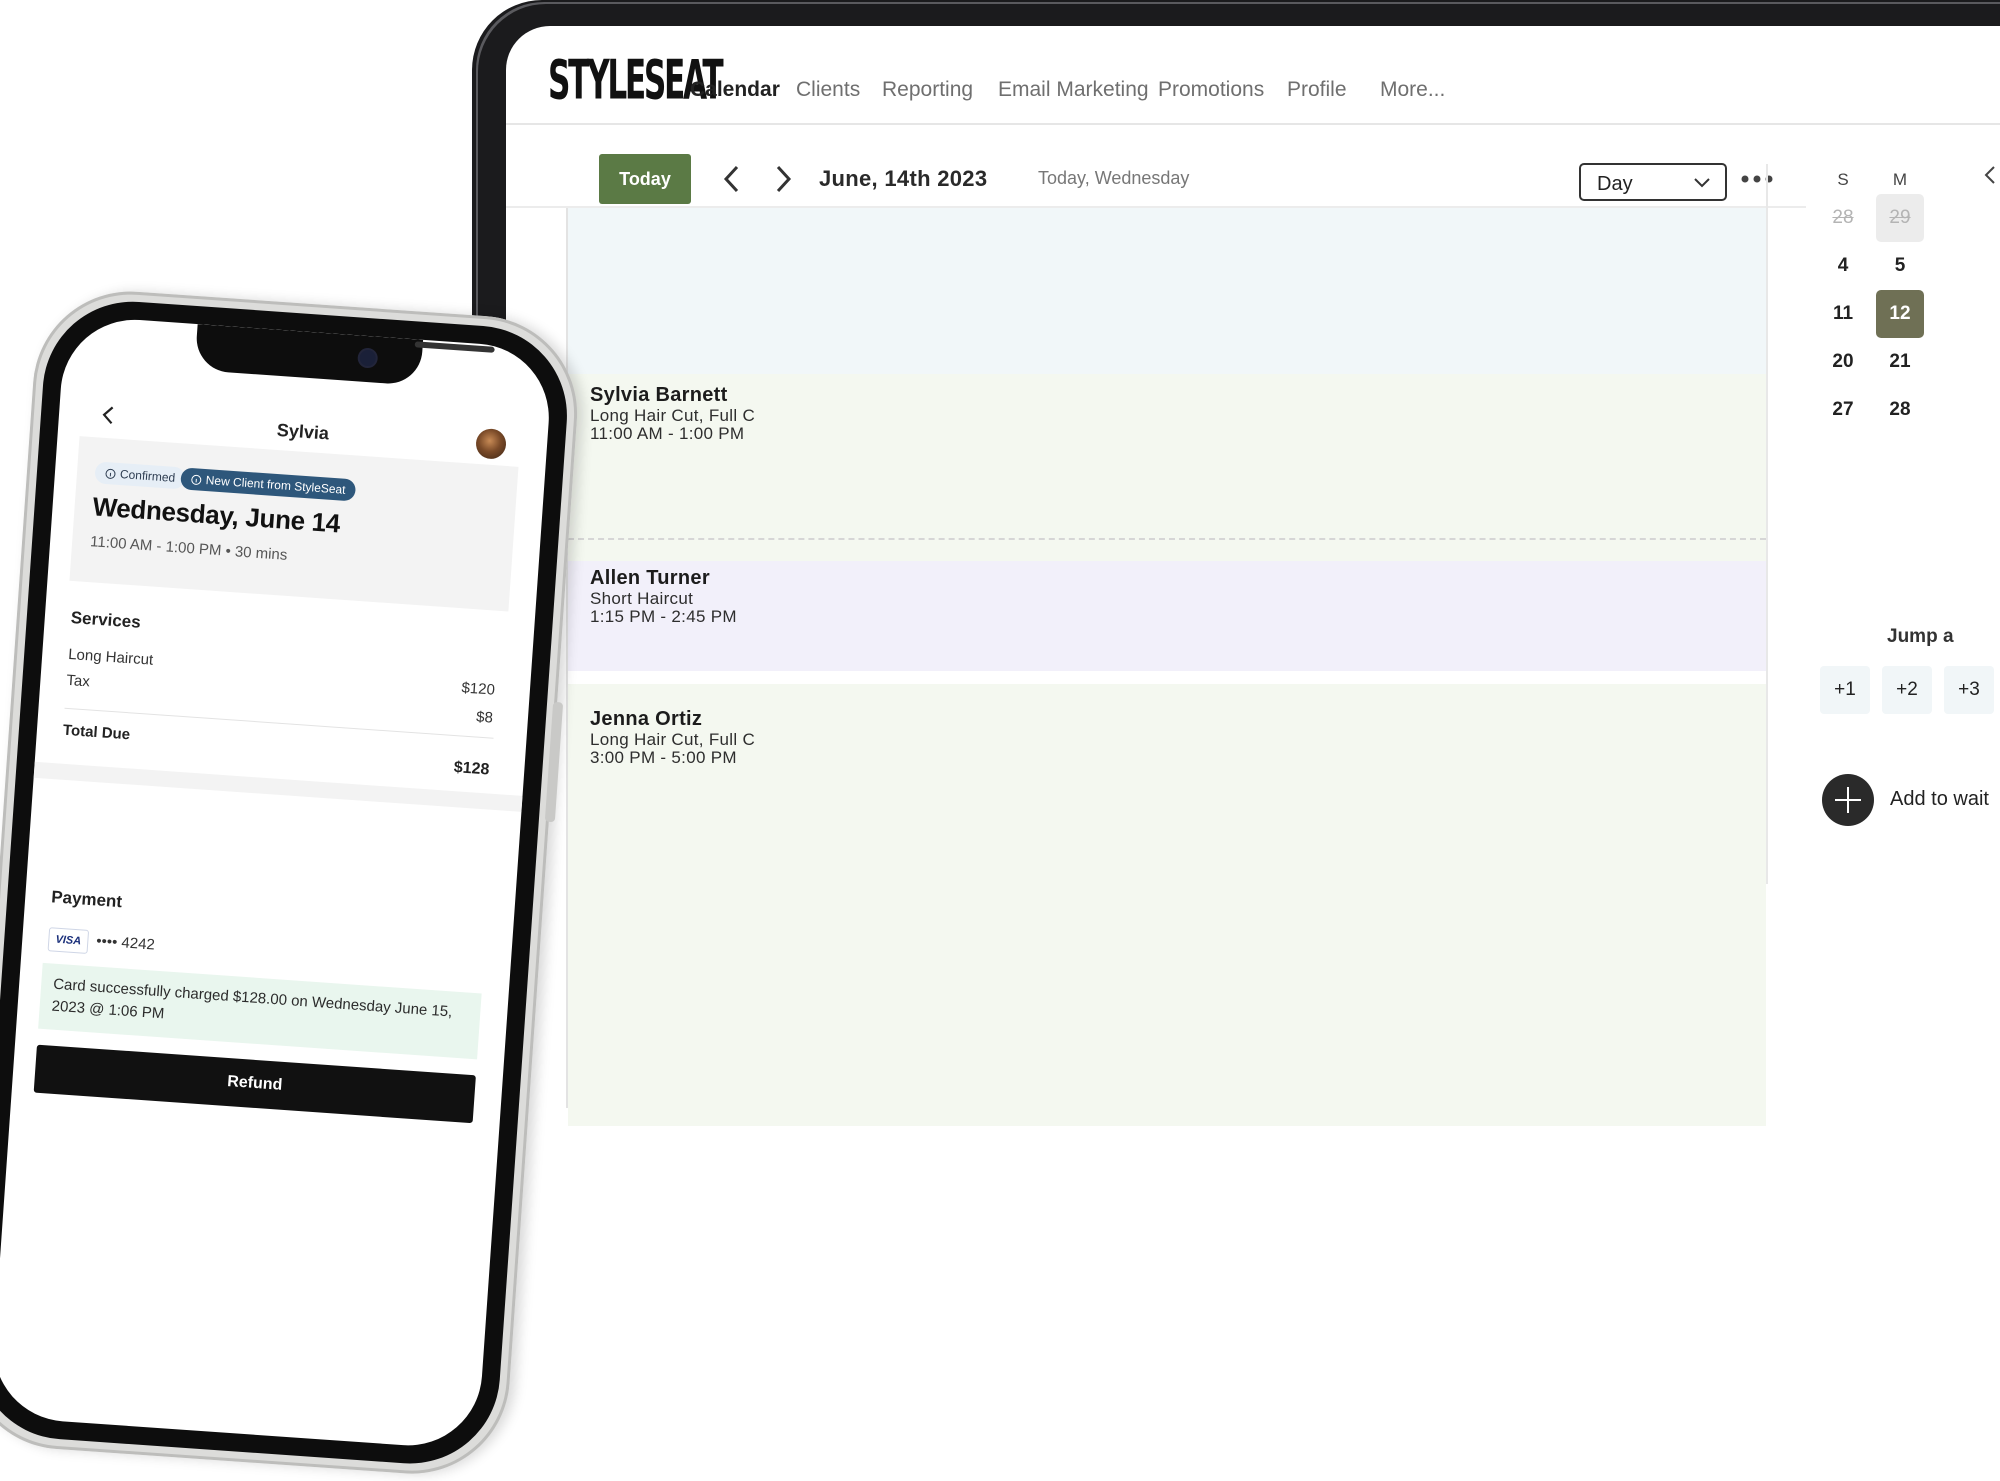  What do you see at coordinates (217, 515) in the screenshot?
I see `appointment-date: Wednesday, June 14` at bounding box center [217, 515].